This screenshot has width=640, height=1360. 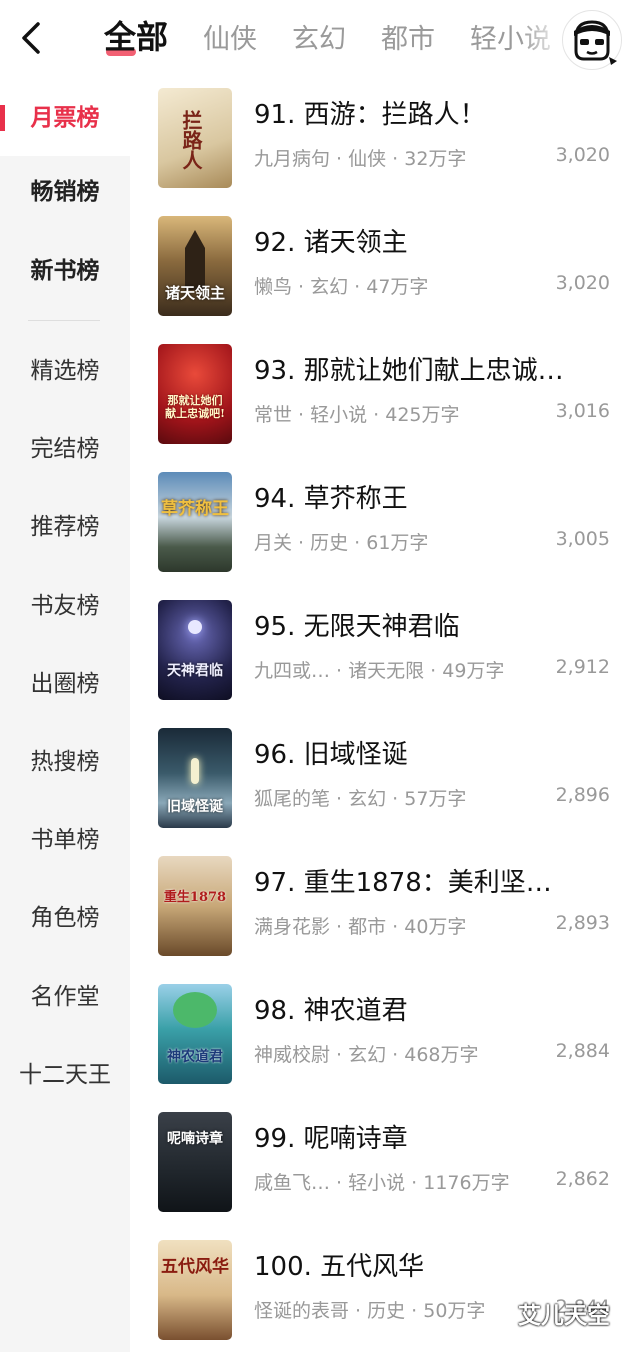 I want to click on book-cover: 五代风华, so click(x=195, y=1290).